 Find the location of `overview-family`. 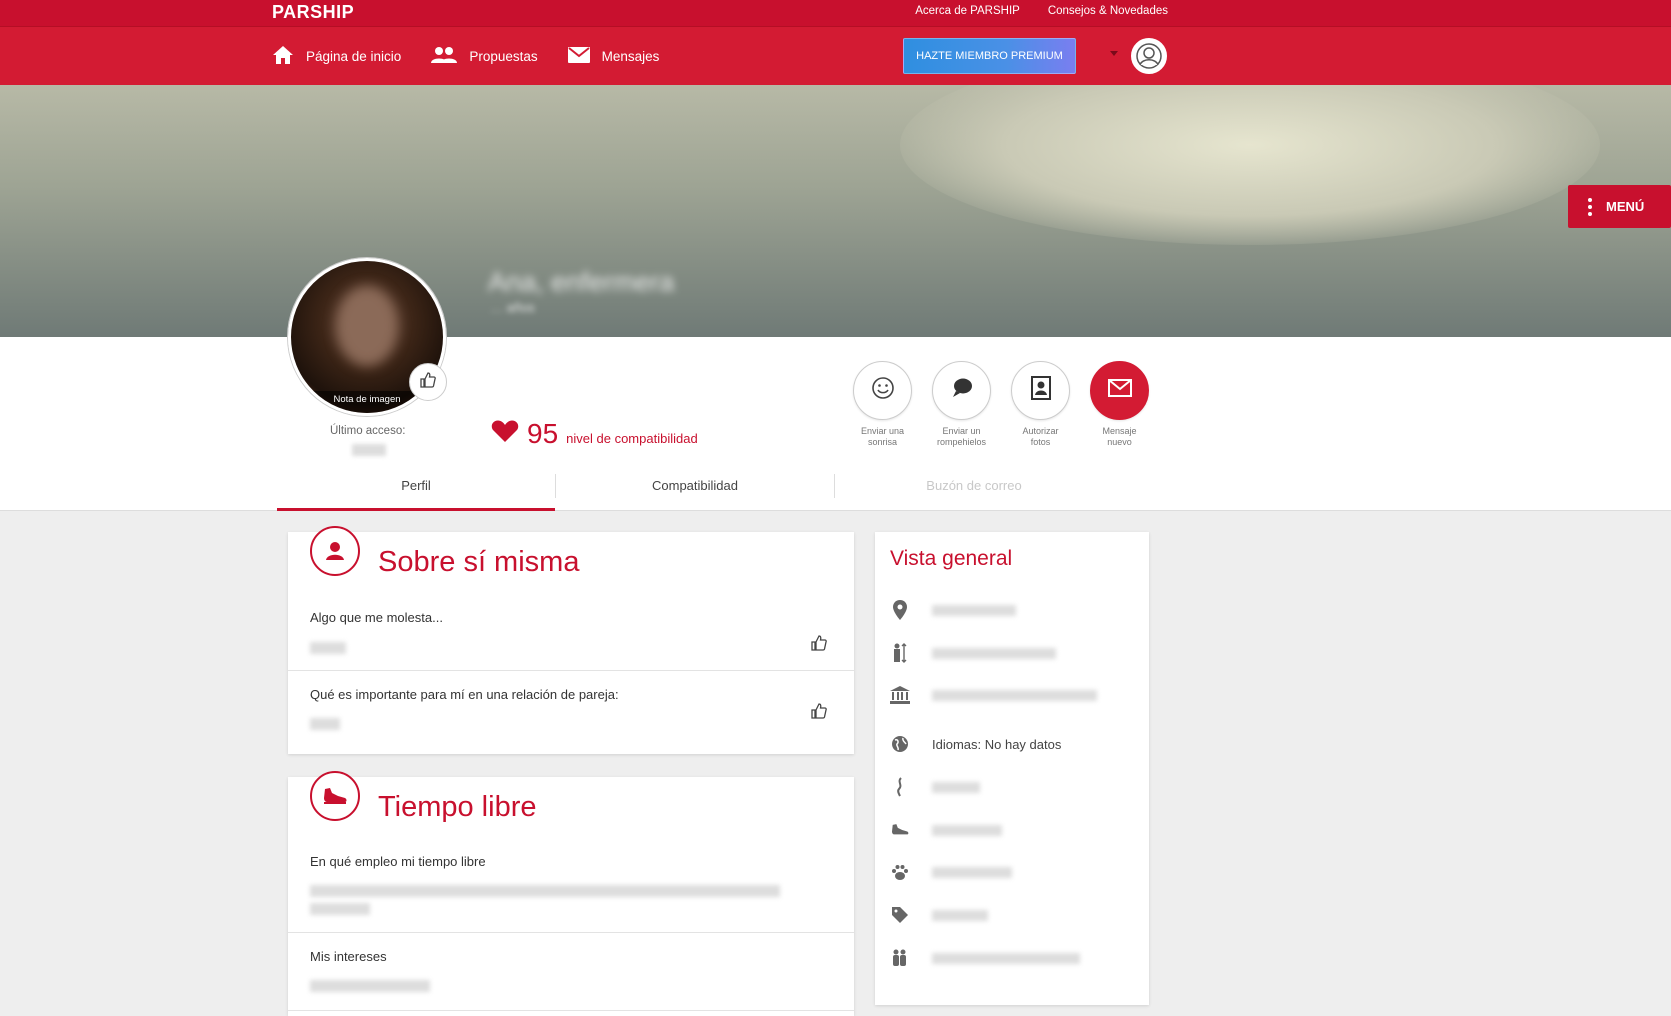

overview-family is located at coordinates (985, 958).